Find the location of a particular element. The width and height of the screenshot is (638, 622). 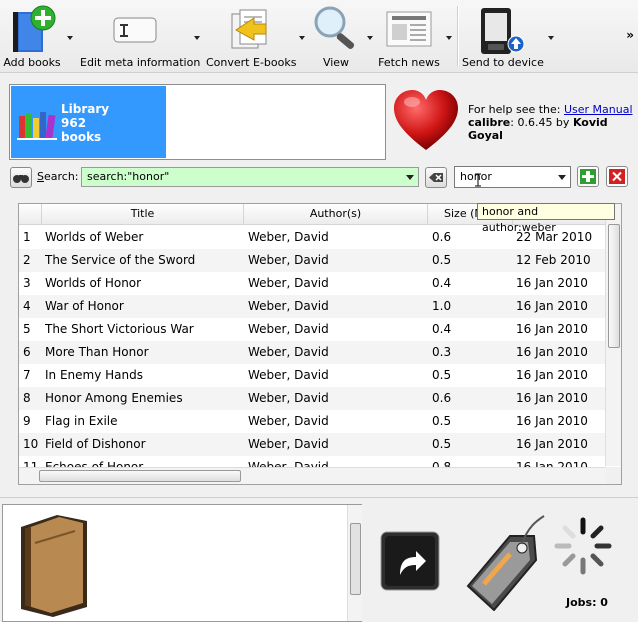

cell-row-number: 3 is located at coordinates (27, 283).